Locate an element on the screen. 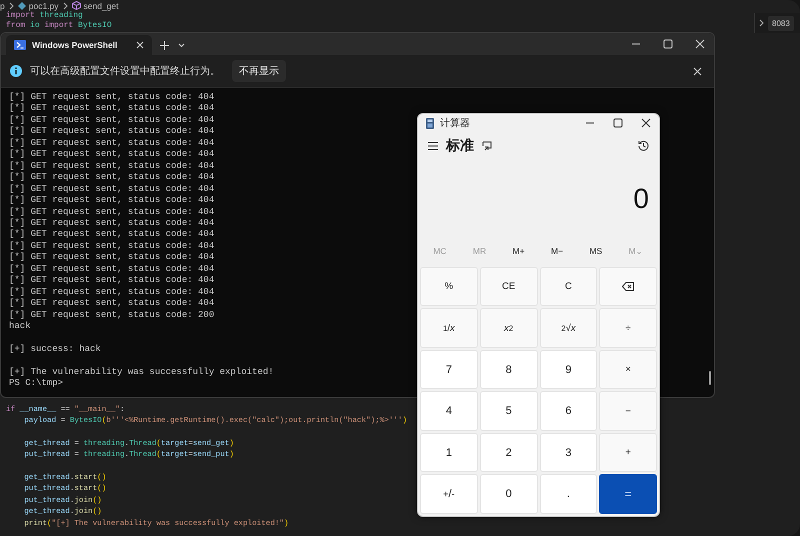 This screenshot has height=536, width=800. info-message: 可以在高级配置文件设置中配置终止行为。 is located at coordinates (125, 71).